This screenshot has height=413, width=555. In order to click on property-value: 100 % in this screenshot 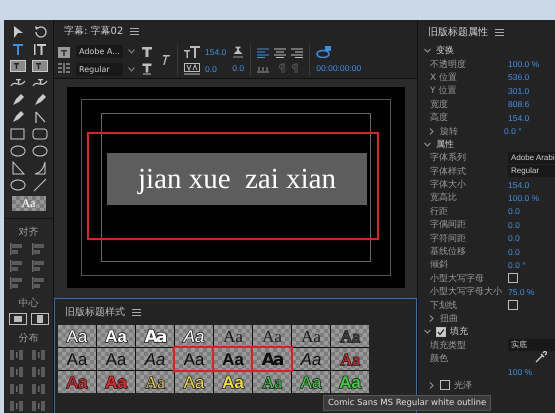, I will do `click(520, 372)`.